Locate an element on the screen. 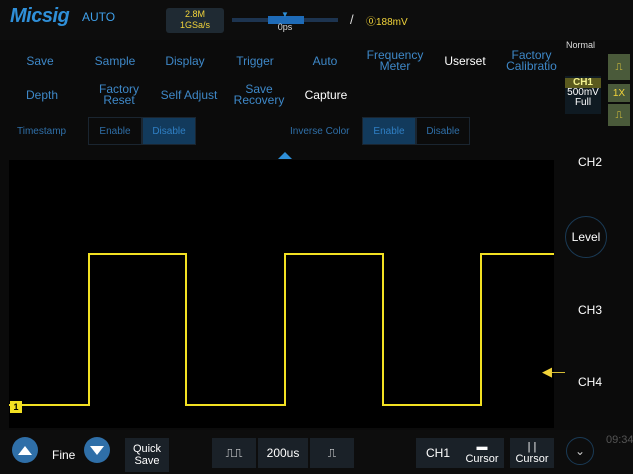 The width and height of the screenshot is (633, 474). trigger-level-arrow-icon: ◀— is located at coordinates (553, 372).